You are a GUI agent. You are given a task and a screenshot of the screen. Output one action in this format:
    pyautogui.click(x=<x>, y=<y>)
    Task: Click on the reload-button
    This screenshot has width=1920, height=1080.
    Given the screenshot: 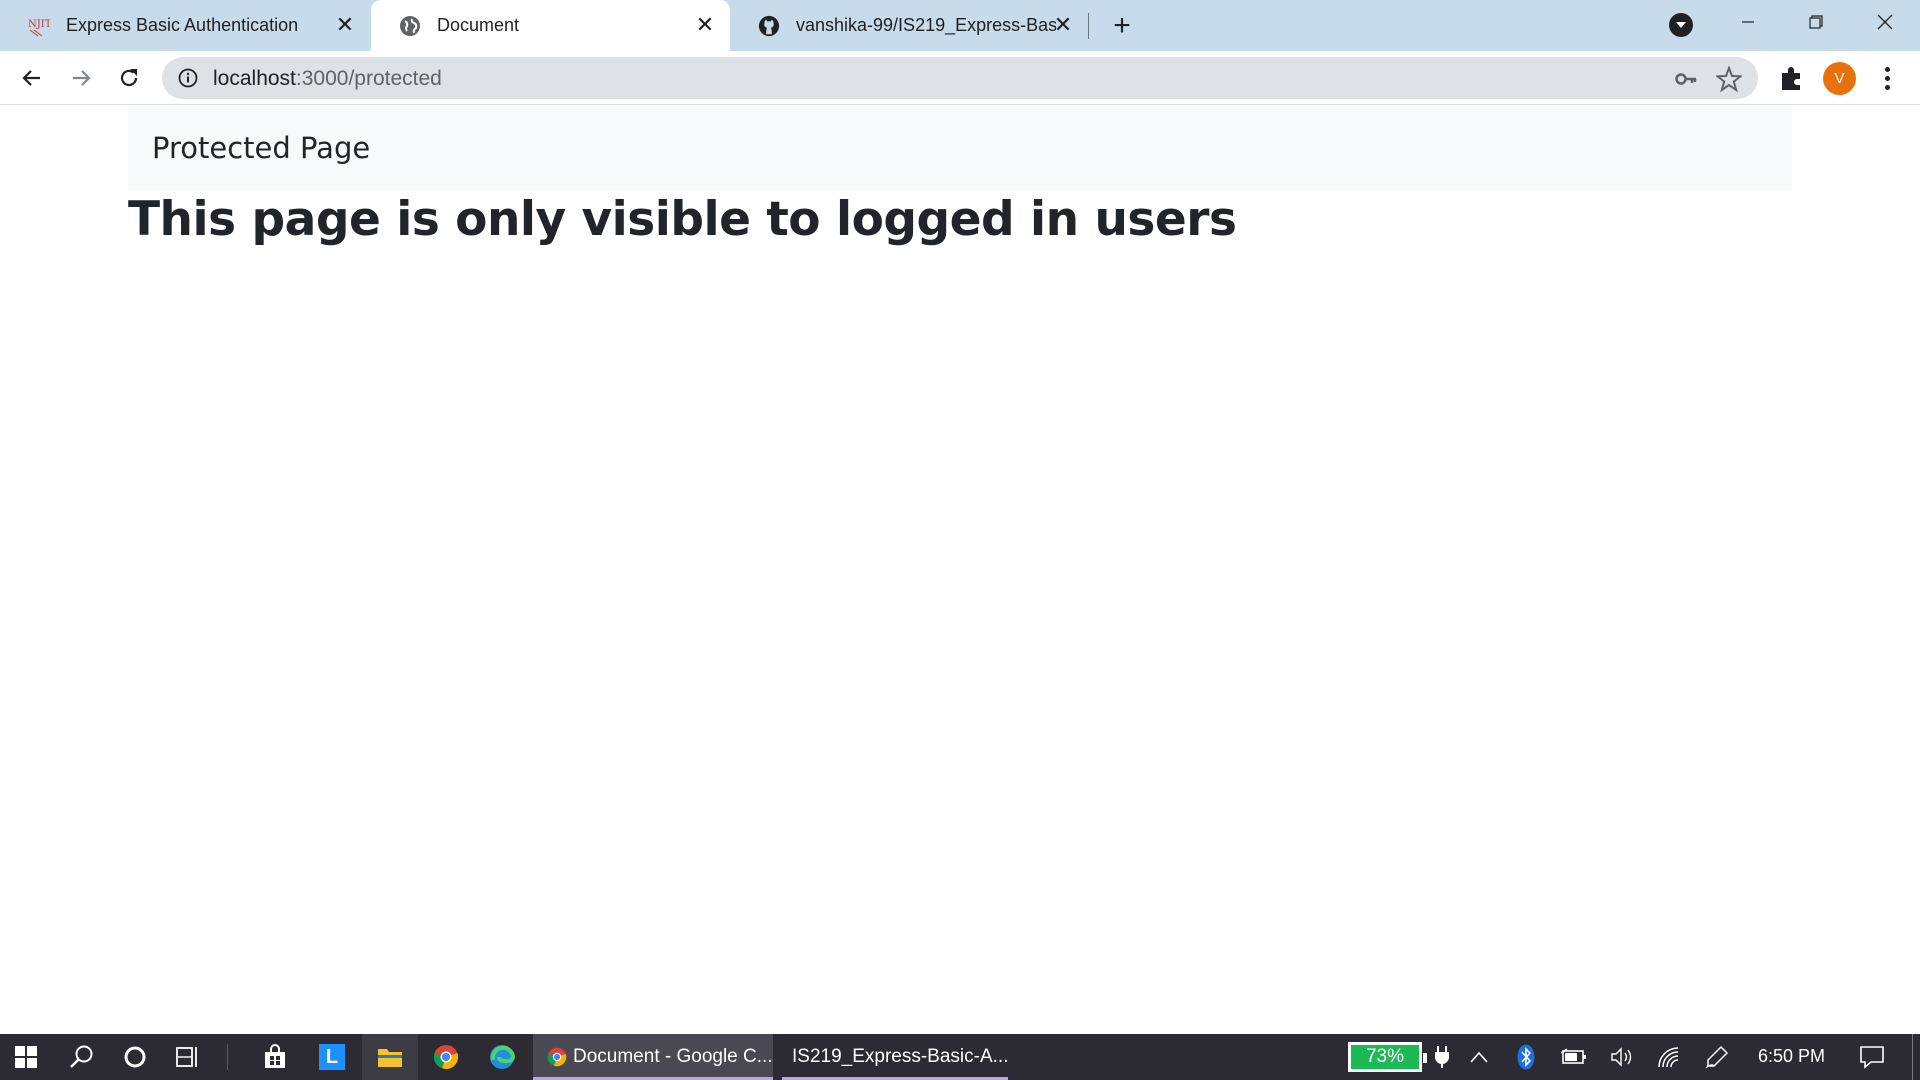 What is the action you would take?
    pyautogui.click(x=129, y=78)
    